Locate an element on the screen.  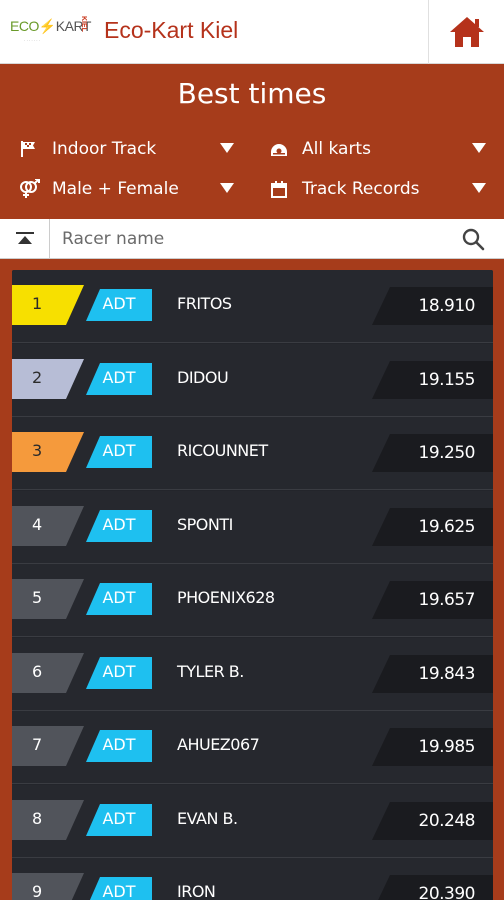
rank-number: 5 is located at coordinates (37, 597).